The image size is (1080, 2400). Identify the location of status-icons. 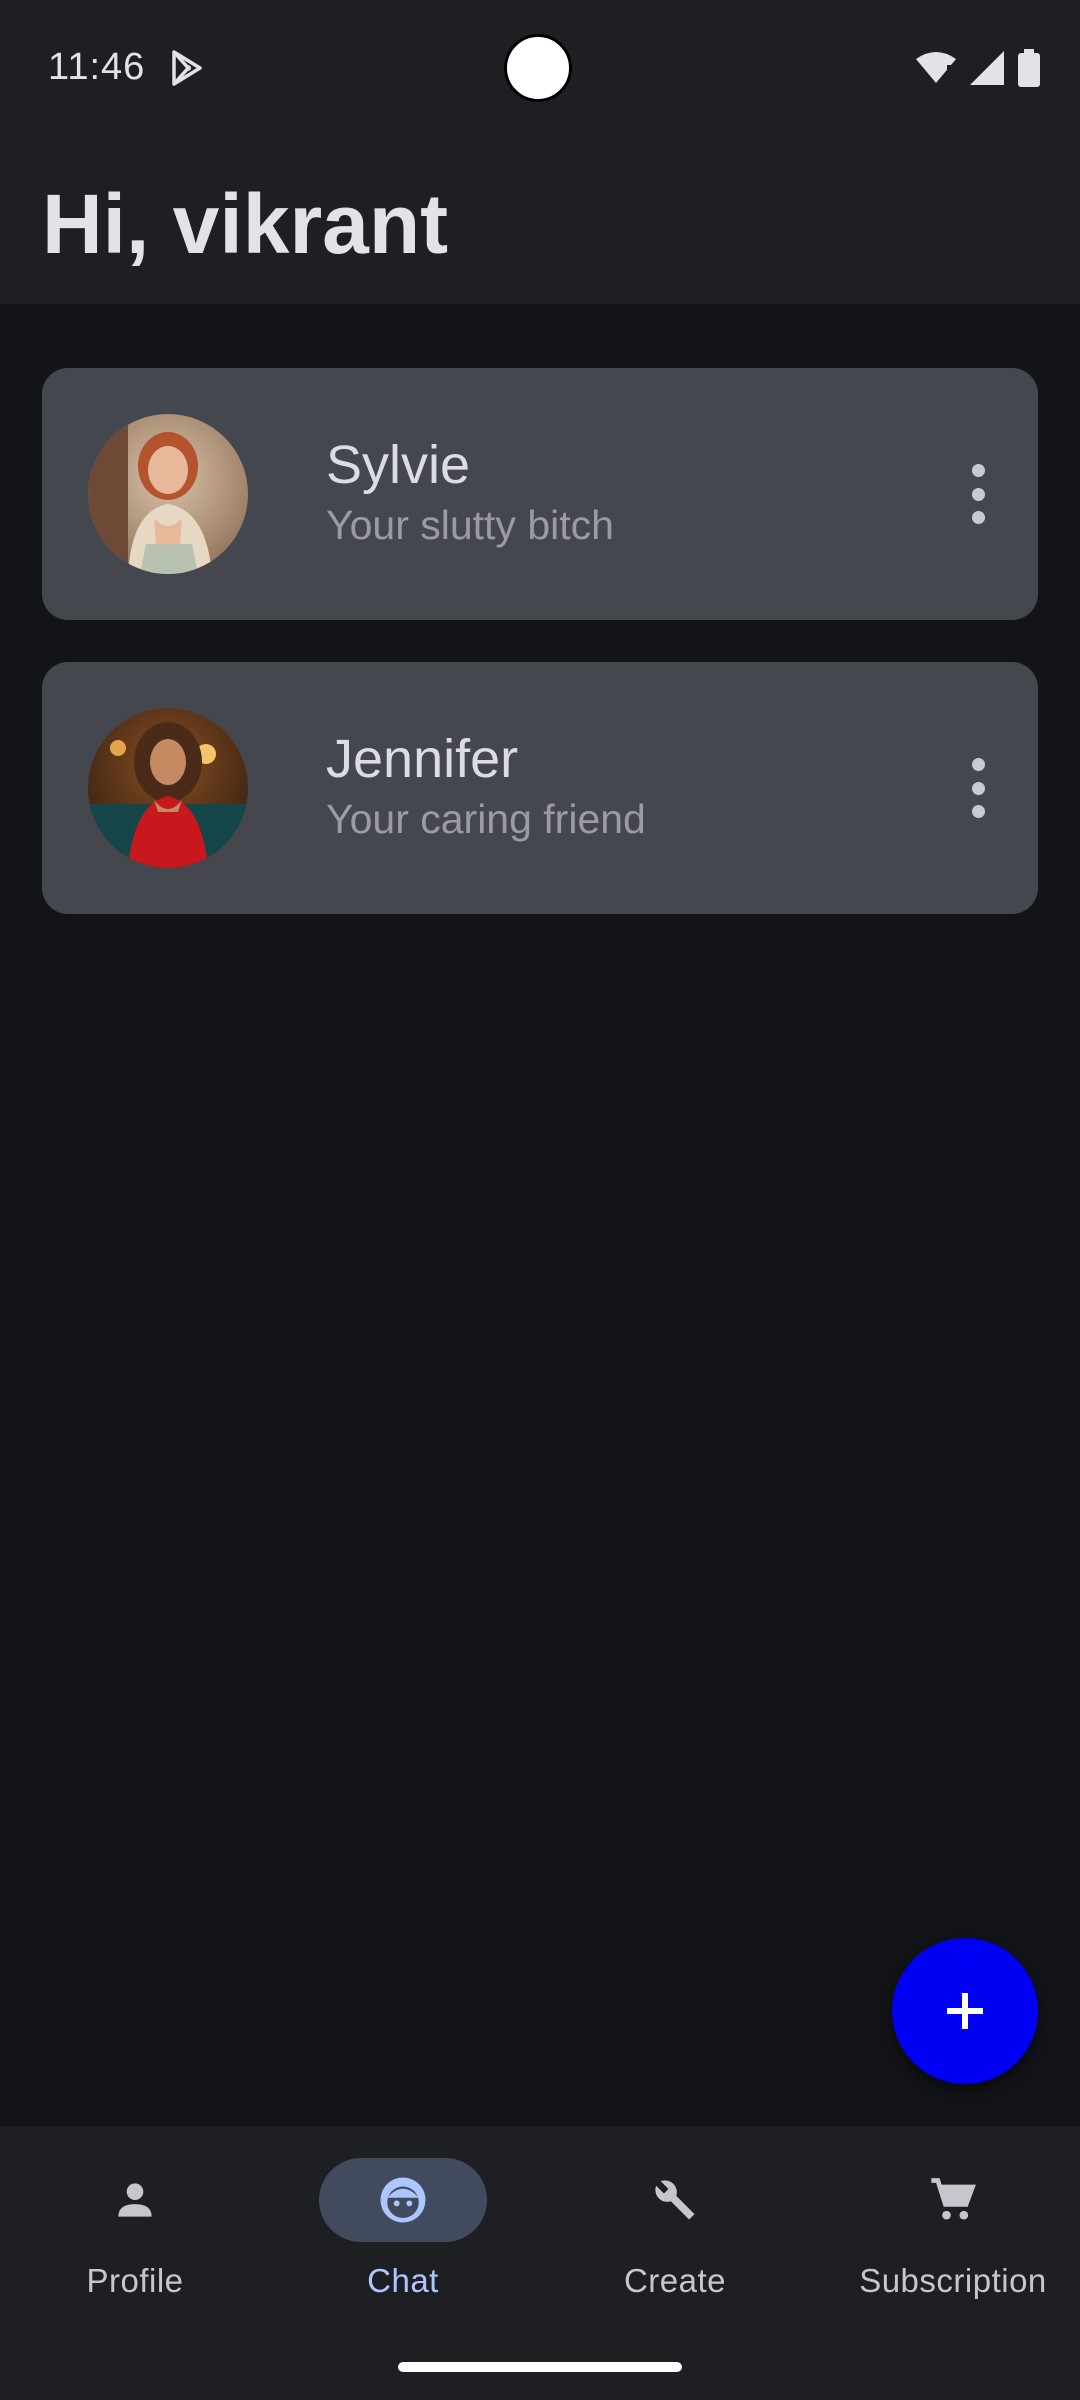
(978, 68).